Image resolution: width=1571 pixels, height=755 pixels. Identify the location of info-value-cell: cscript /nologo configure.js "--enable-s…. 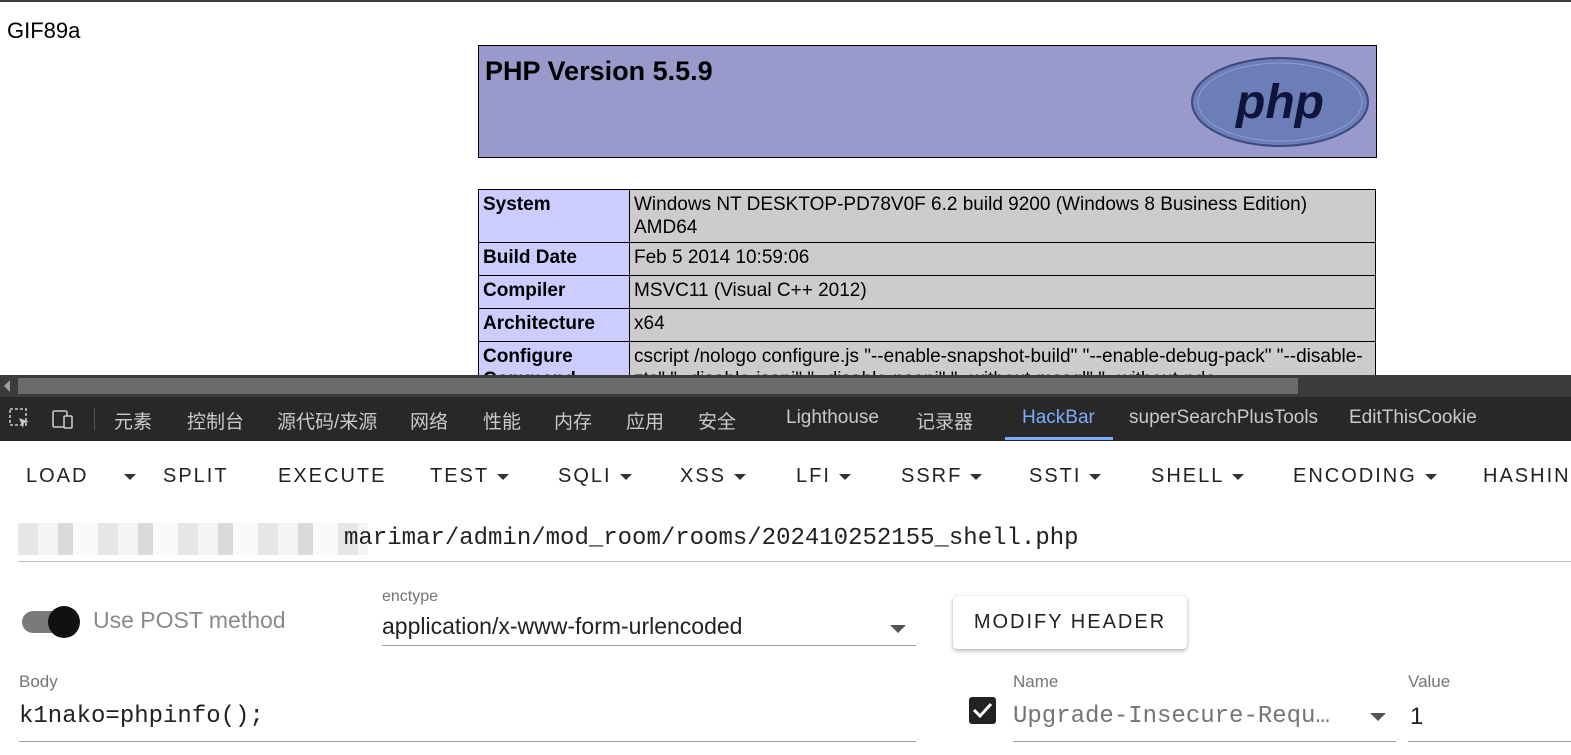
(1002, 358).